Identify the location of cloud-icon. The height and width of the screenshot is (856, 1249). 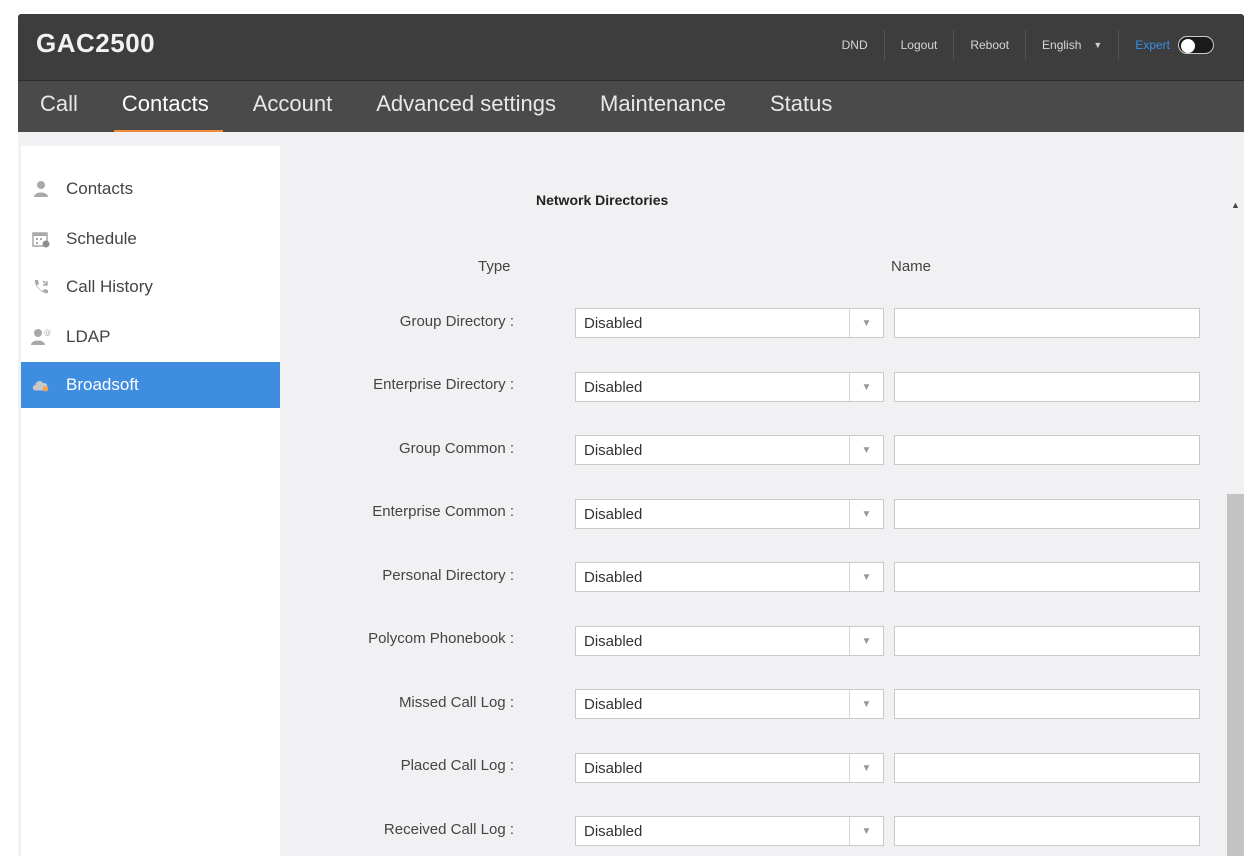
(41, 385).